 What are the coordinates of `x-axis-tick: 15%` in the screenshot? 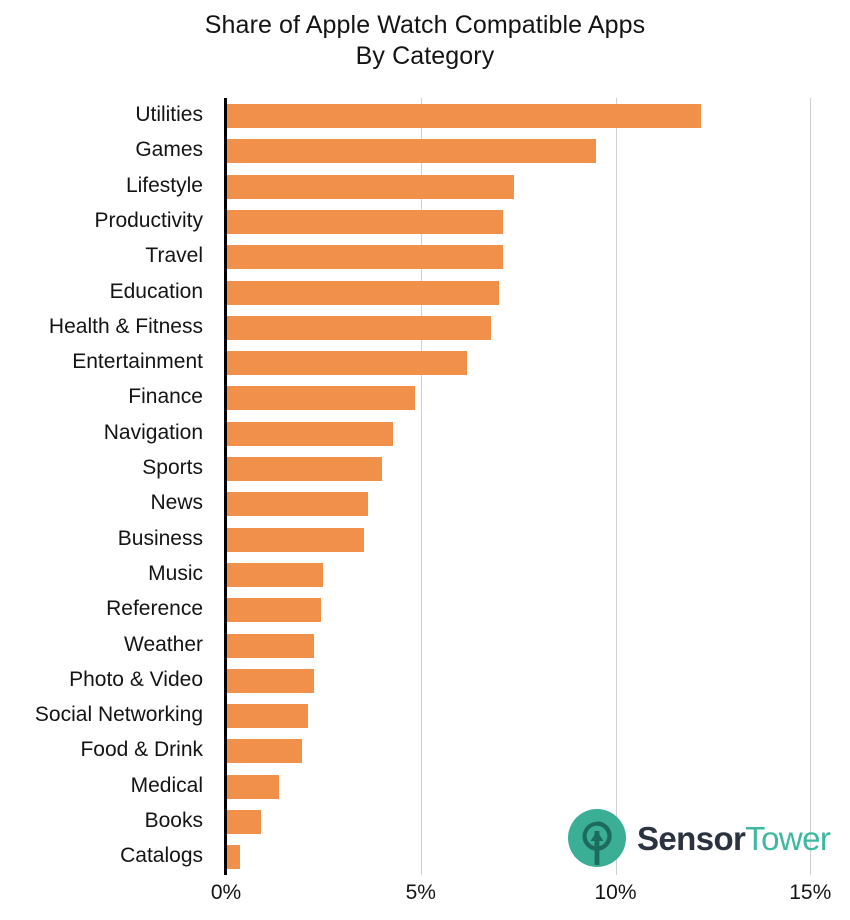 It's located at (810, 892).